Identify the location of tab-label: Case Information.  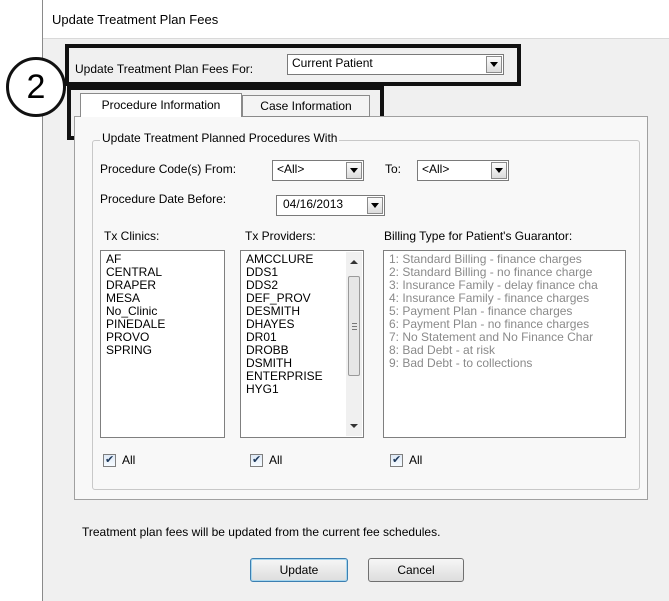
(306, 106).